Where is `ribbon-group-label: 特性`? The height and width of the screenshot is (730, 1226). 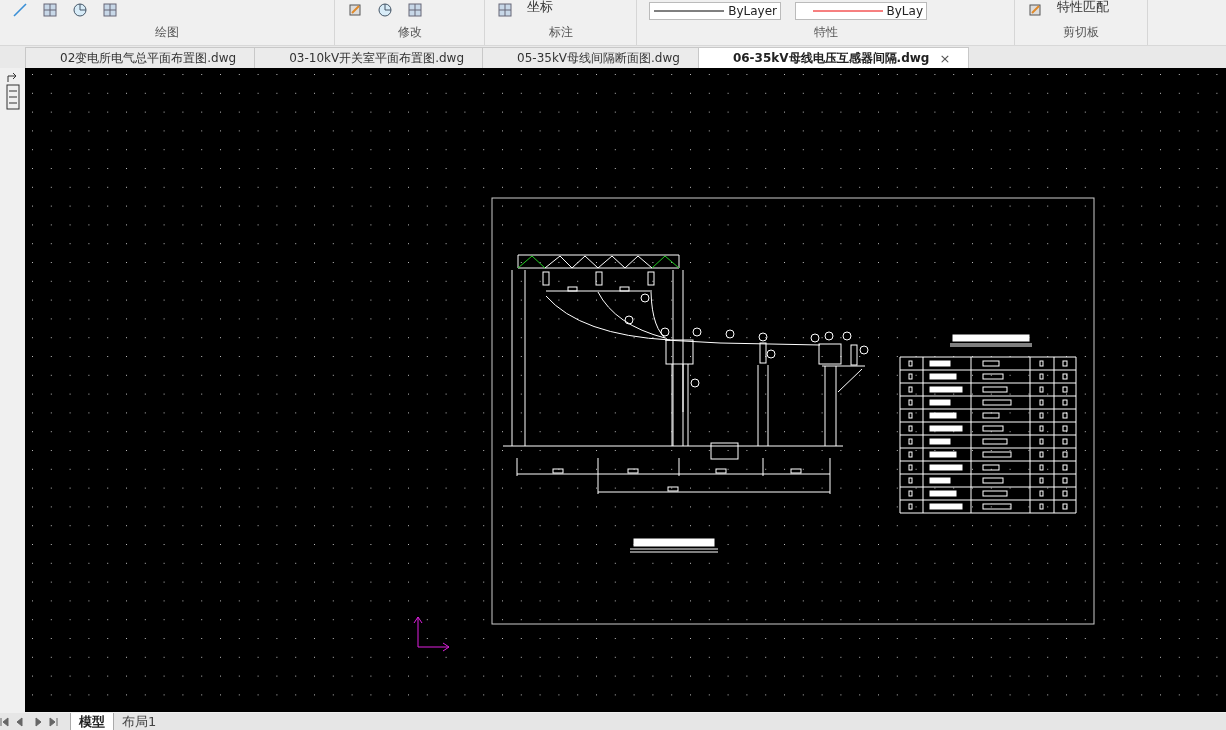 ribbon-group-label: 特性 is located at coordinates (825, 32).